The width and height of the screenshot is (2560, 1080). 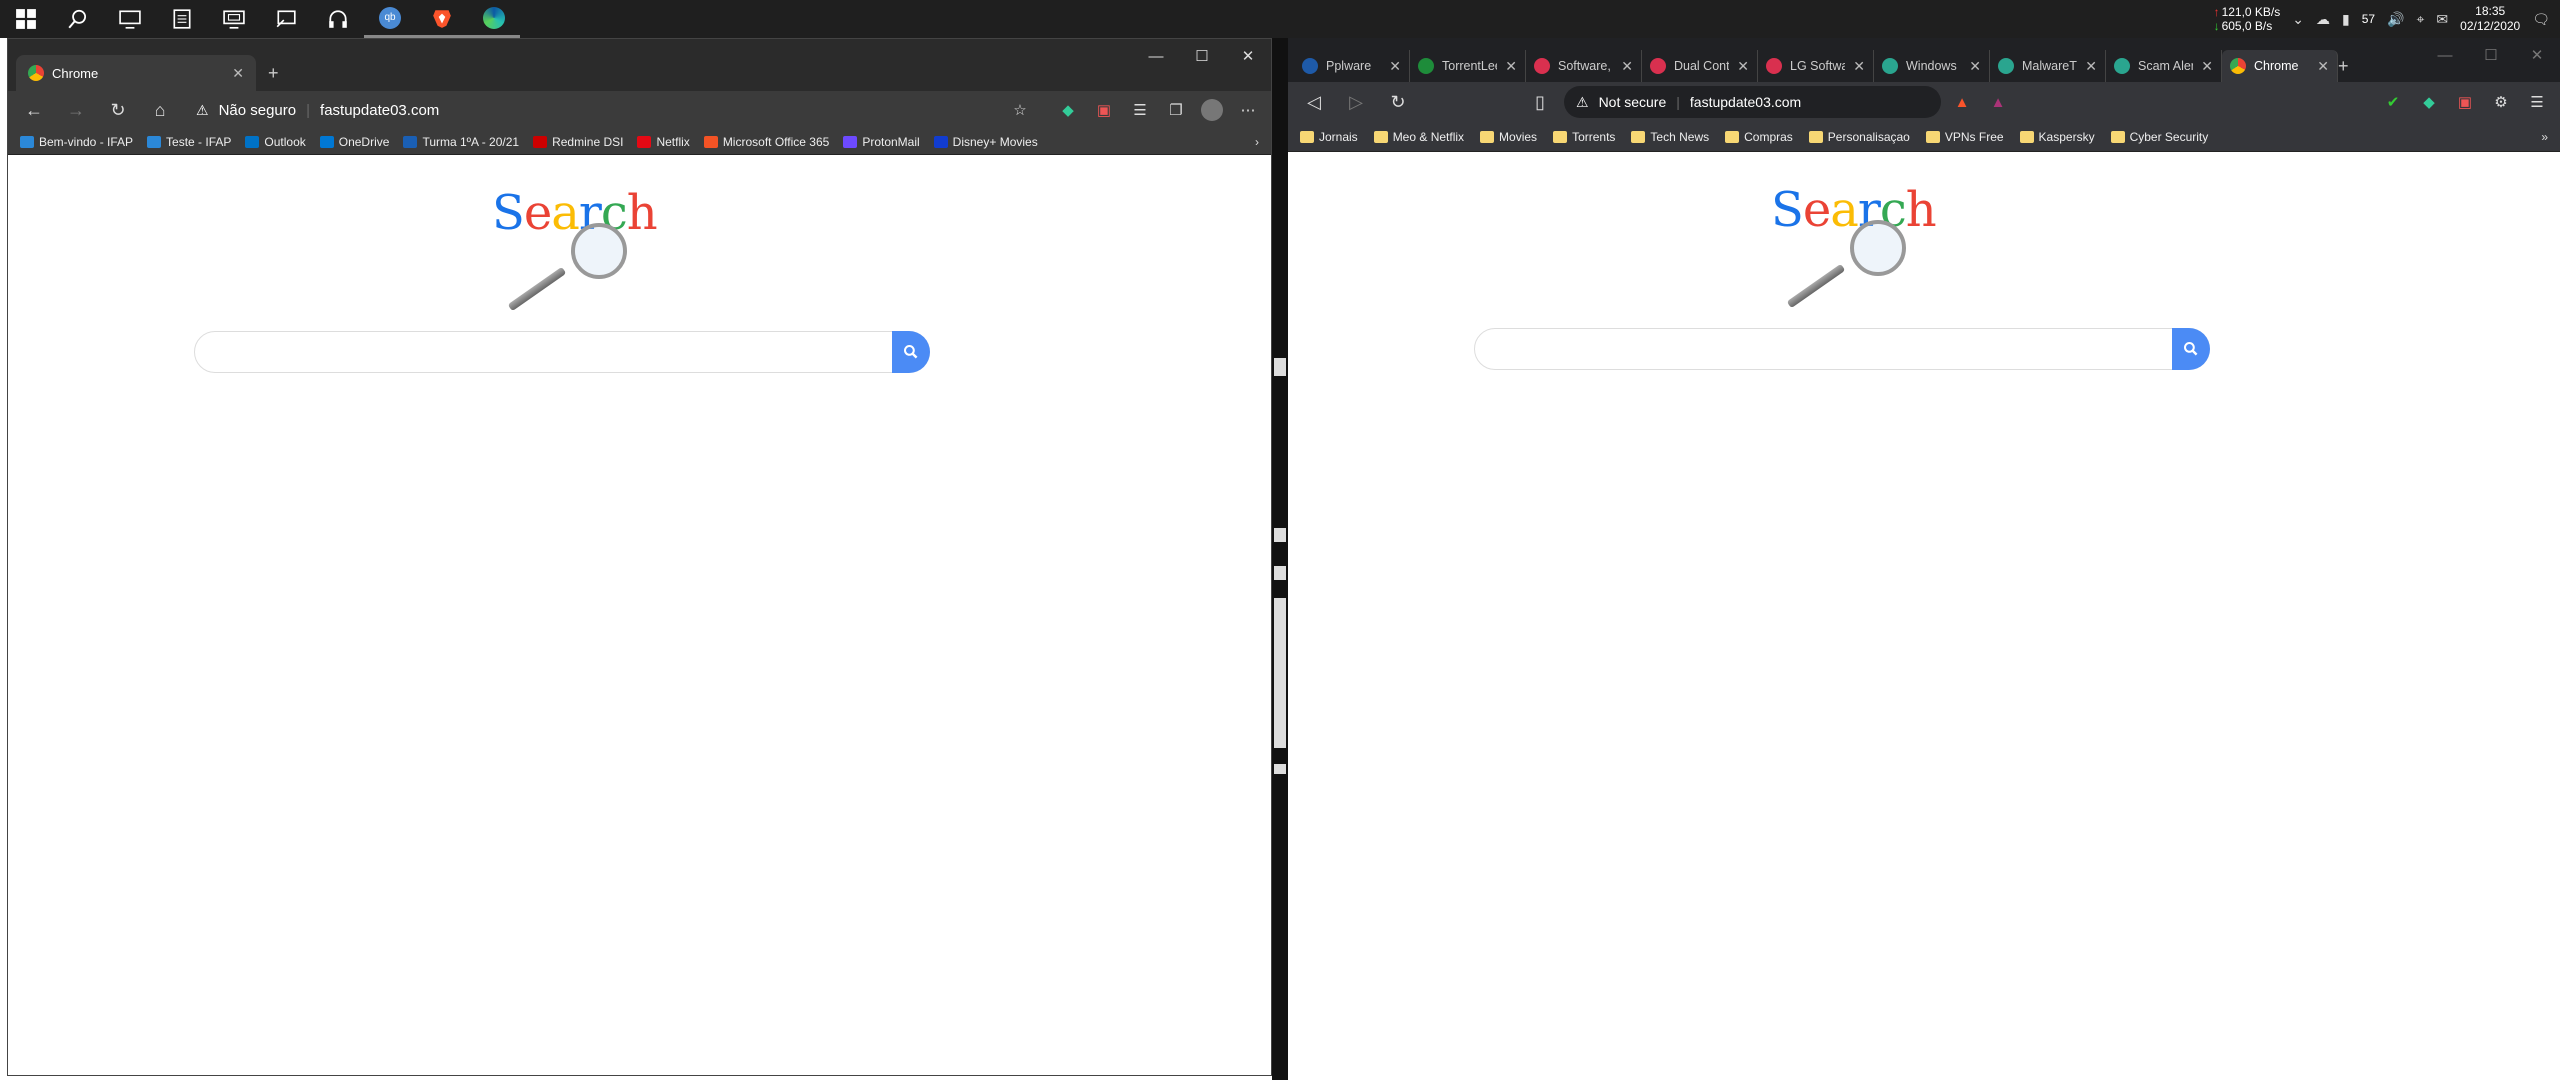 What do you see at coordinates (1352, 66) in the screenshot?
I see `browser-tab: Pplware ✕` at bounding box center [1352, 66].